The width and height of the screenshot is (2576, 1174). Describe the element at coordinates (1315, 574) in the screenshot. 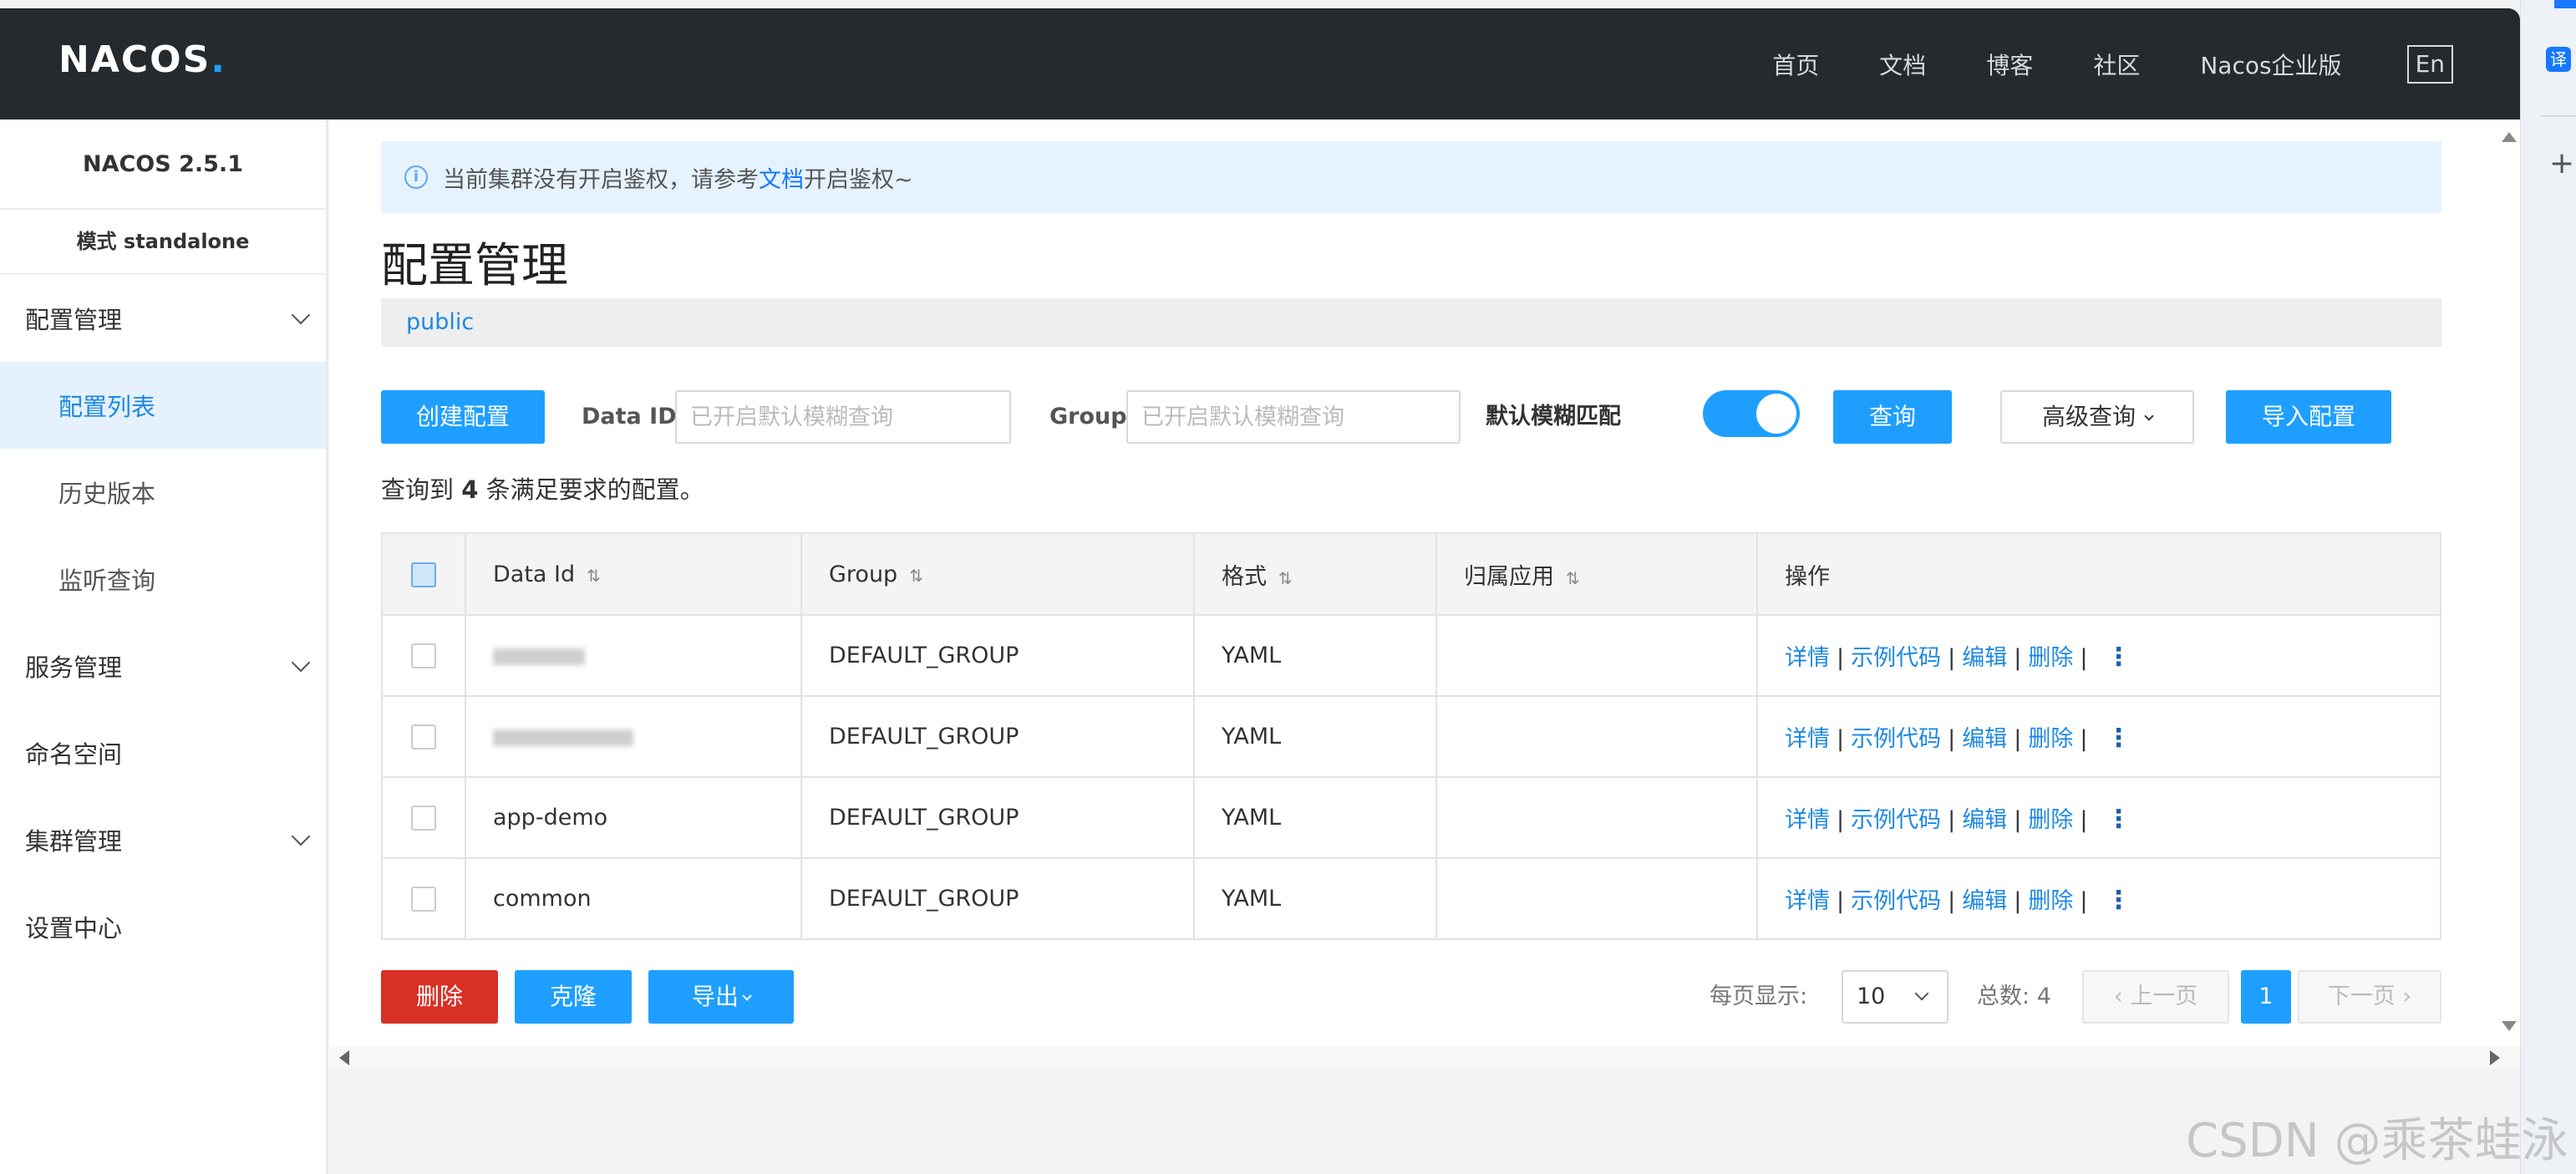

I see `col-format: 格式 ⇅` at that location.